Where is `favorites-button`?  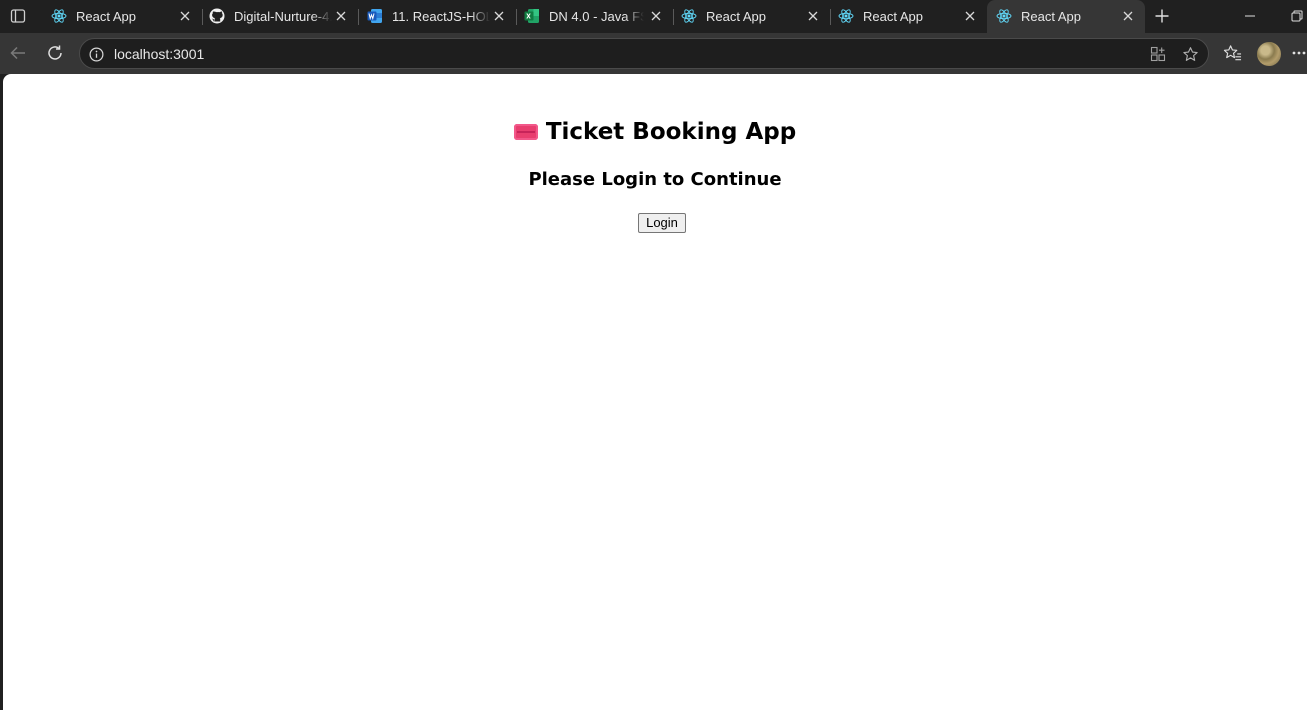
favorites-button is located at coordinates (1232, 53).